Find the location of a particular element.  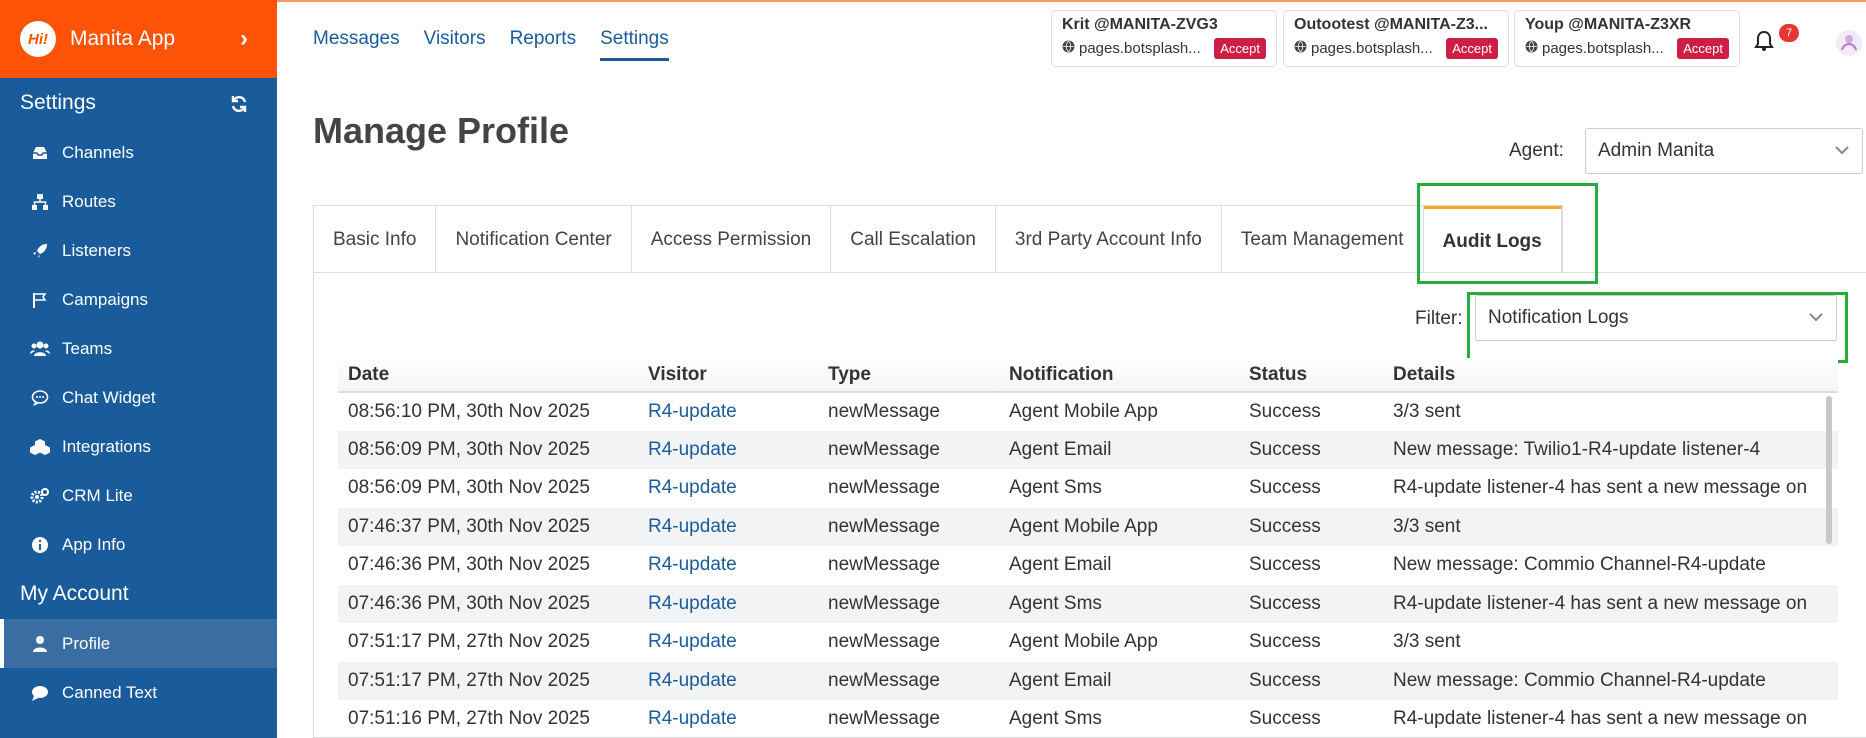

sidebar-item-integrations: Integrations is located at coordinates (138, 446).